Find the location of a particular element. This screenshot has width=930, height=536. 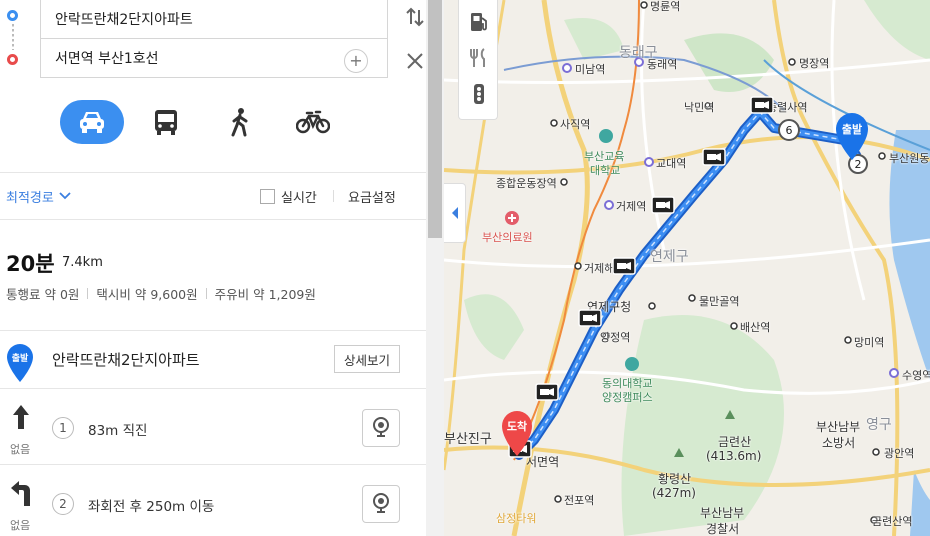

street-view-icon is located at coordinates (381, 503).